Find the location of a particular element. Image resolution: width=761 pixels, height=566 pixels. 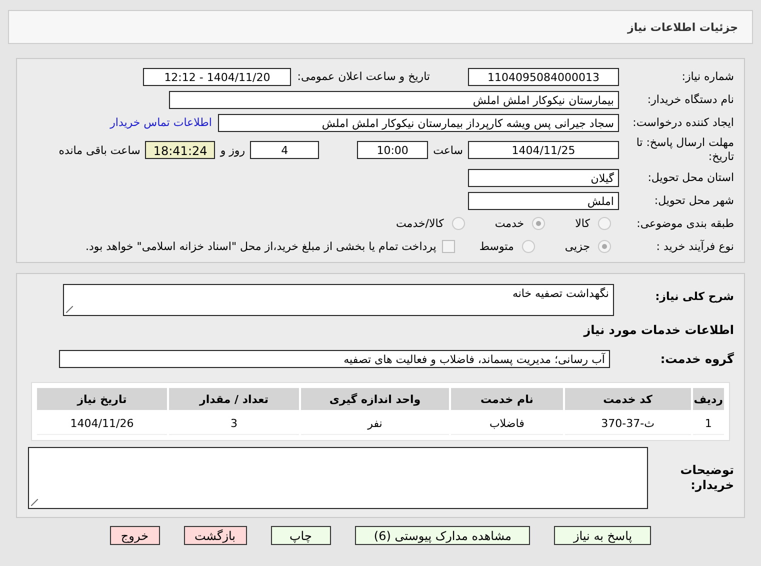

field-label: روز و is located at coordinates (233, 150).